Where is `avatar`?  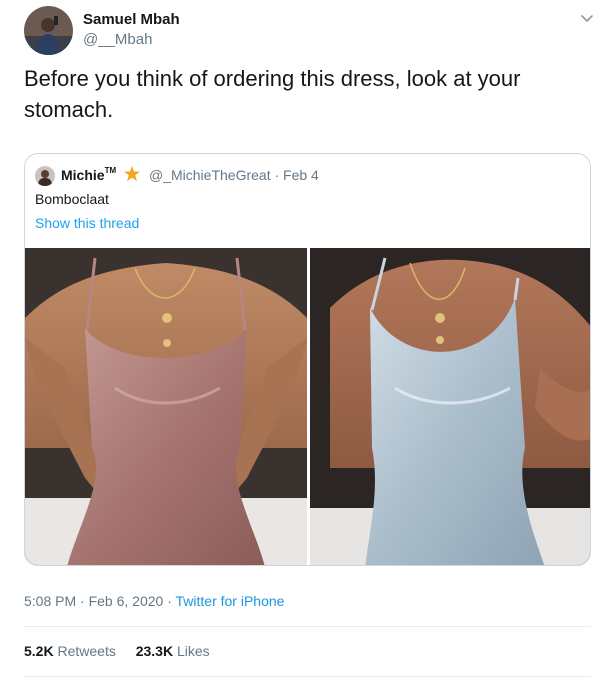 avatar is located at coordinates (48, 30).